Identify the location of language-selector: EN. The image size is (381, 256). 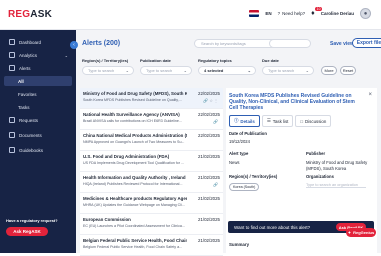
(268, 13).